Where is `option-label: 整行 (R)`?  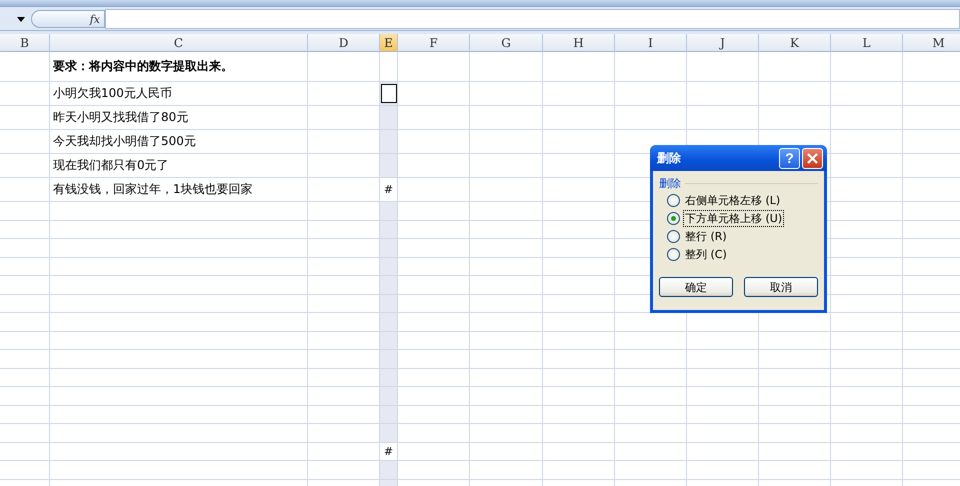
option-label: 整行 (R) is located at coordinates (706, 236).